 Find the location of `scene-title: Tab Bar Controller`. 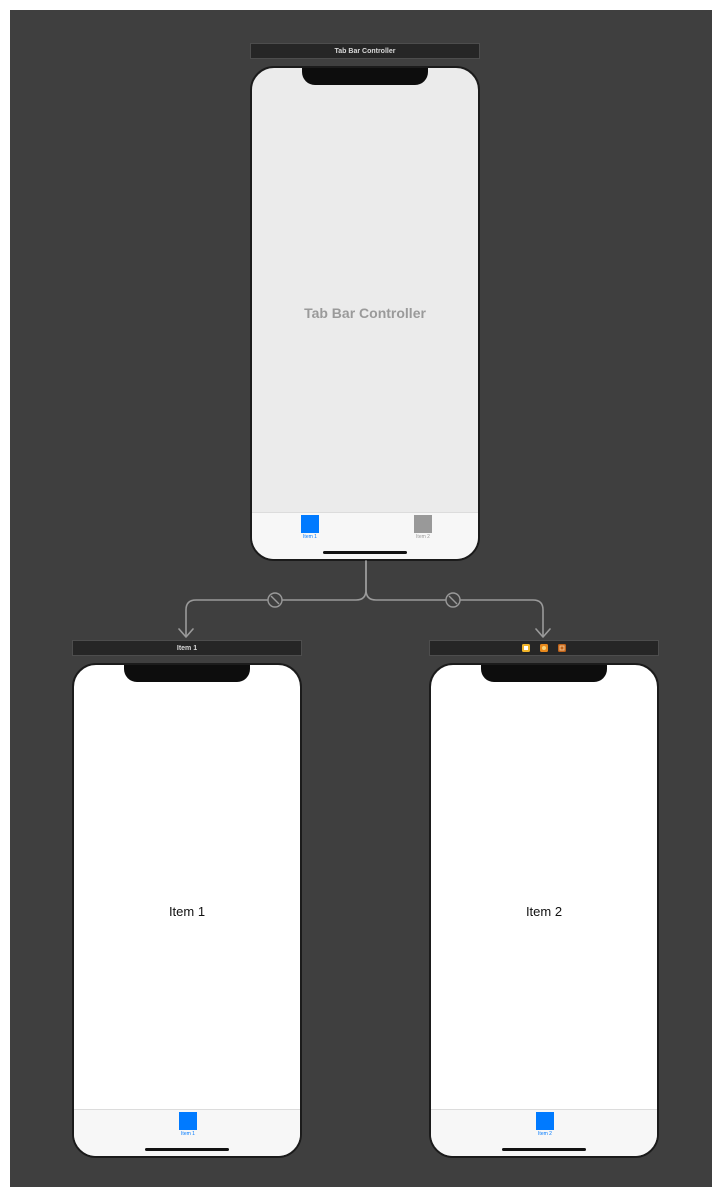

scene-title: Tab Bar Controller is located at coordinates (365, 51).